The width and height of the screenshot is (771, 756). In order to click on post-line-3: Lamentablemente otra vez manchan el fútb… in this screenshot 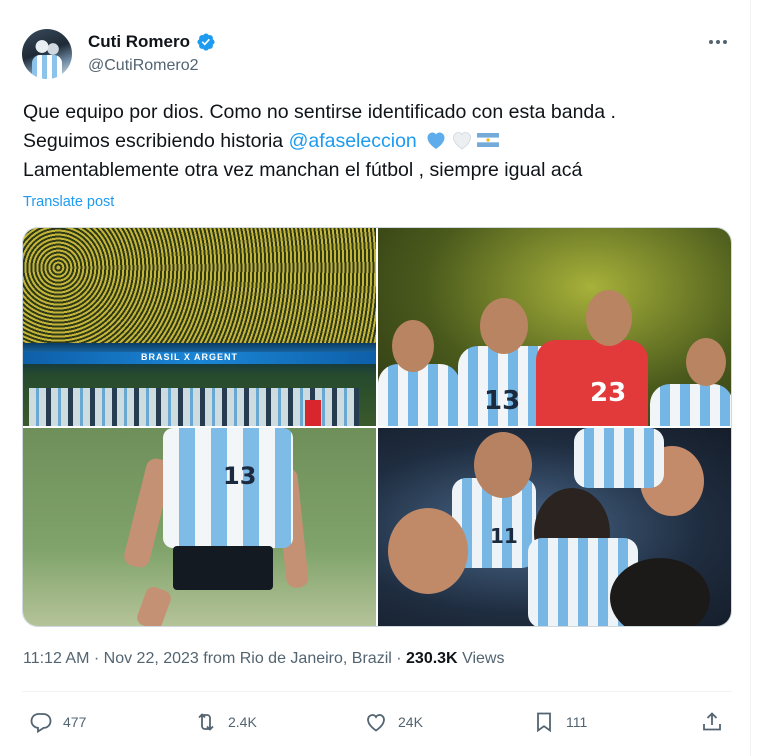, I will do `click(303, 170)`.